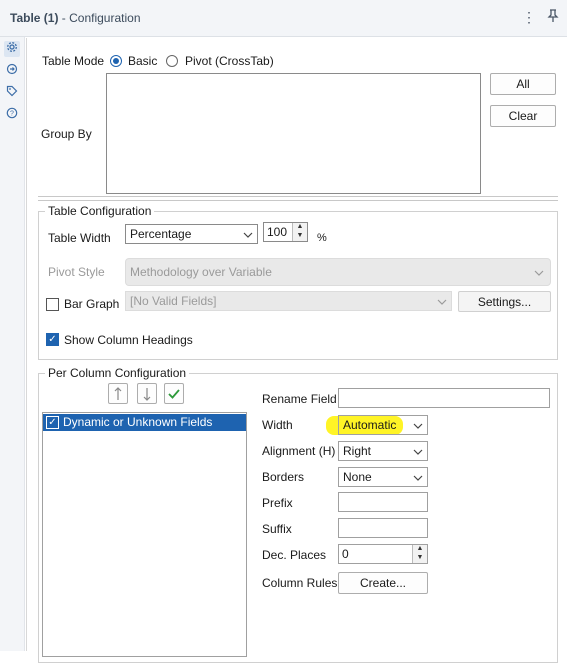 This screenshot has height=663, width=567. What do you see at coordinates (283, 477) in the screenshot?
I see `borders-label: Borders` at bounding box center [283, 477].